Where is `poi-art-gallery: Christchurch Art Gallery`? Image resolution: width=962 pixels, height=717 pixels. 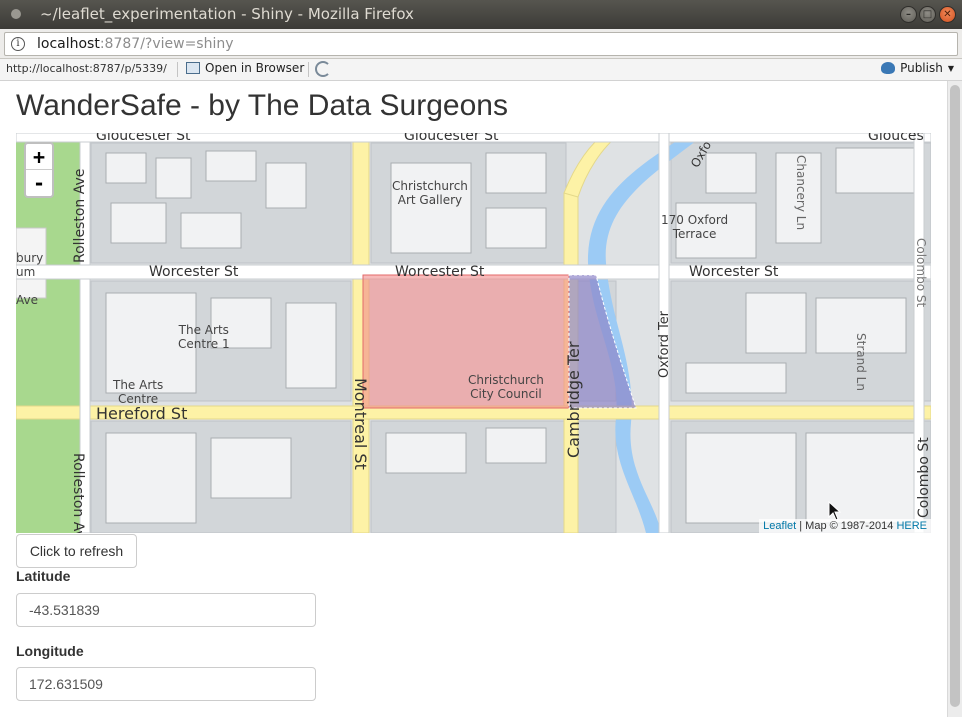
poi-art-gallery: Christchurch Art Gallery is located at coordinates (430, 193).